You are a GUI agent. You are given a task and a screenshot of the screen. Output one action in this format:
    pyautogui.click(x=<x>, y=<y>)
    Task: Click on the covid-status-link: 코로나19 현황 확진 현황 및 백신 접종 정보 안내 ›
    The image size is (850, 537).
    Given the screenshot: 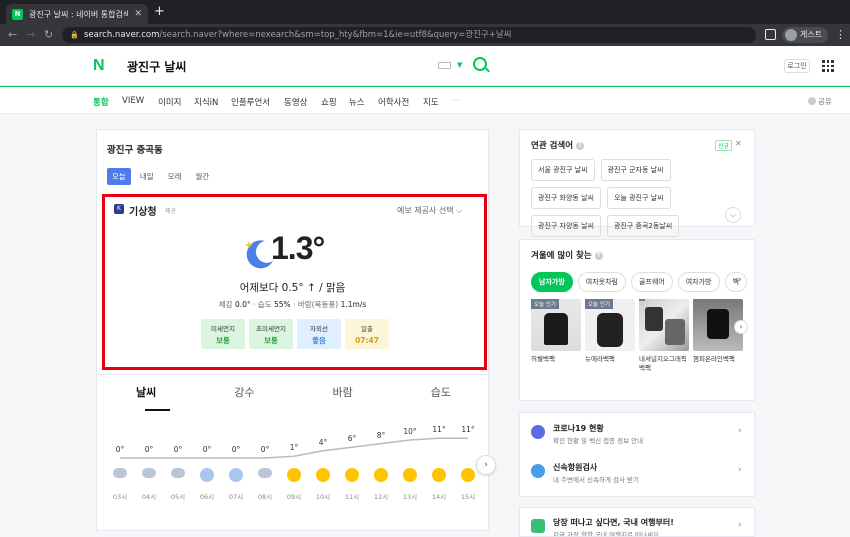 What is the action you would take?
    pyautogui.click(x=641, y=435)
    